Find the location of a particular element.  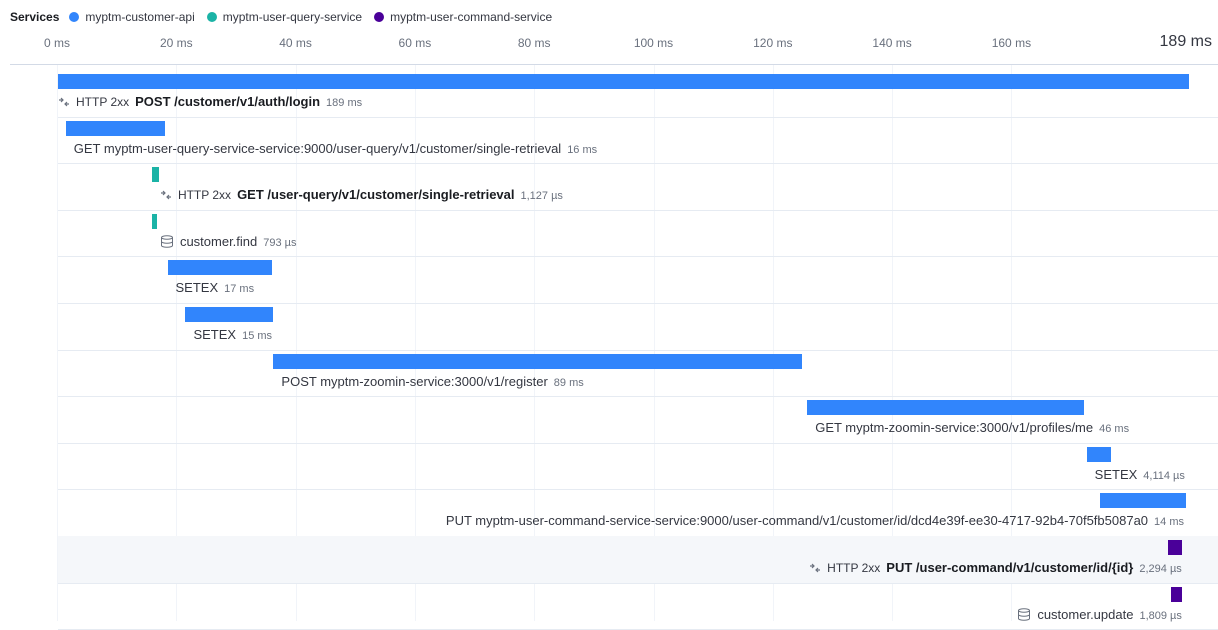

span-label: customer.find 793 µs is located at coordinates (228, 241).